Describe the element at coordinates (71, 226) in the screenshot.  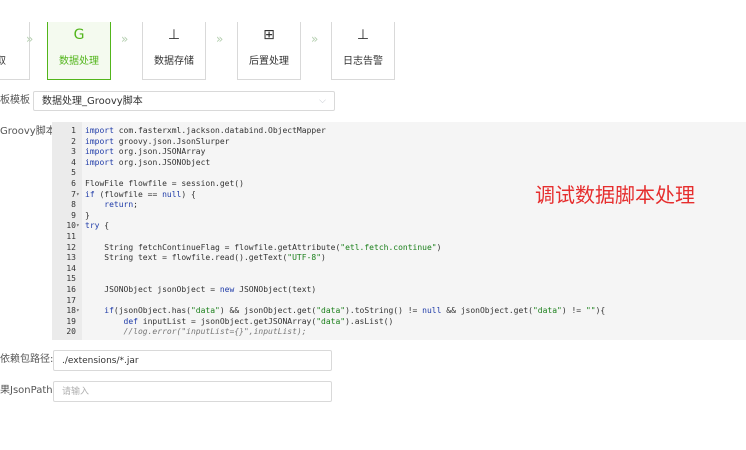
I see `line-number: 10` at that location.